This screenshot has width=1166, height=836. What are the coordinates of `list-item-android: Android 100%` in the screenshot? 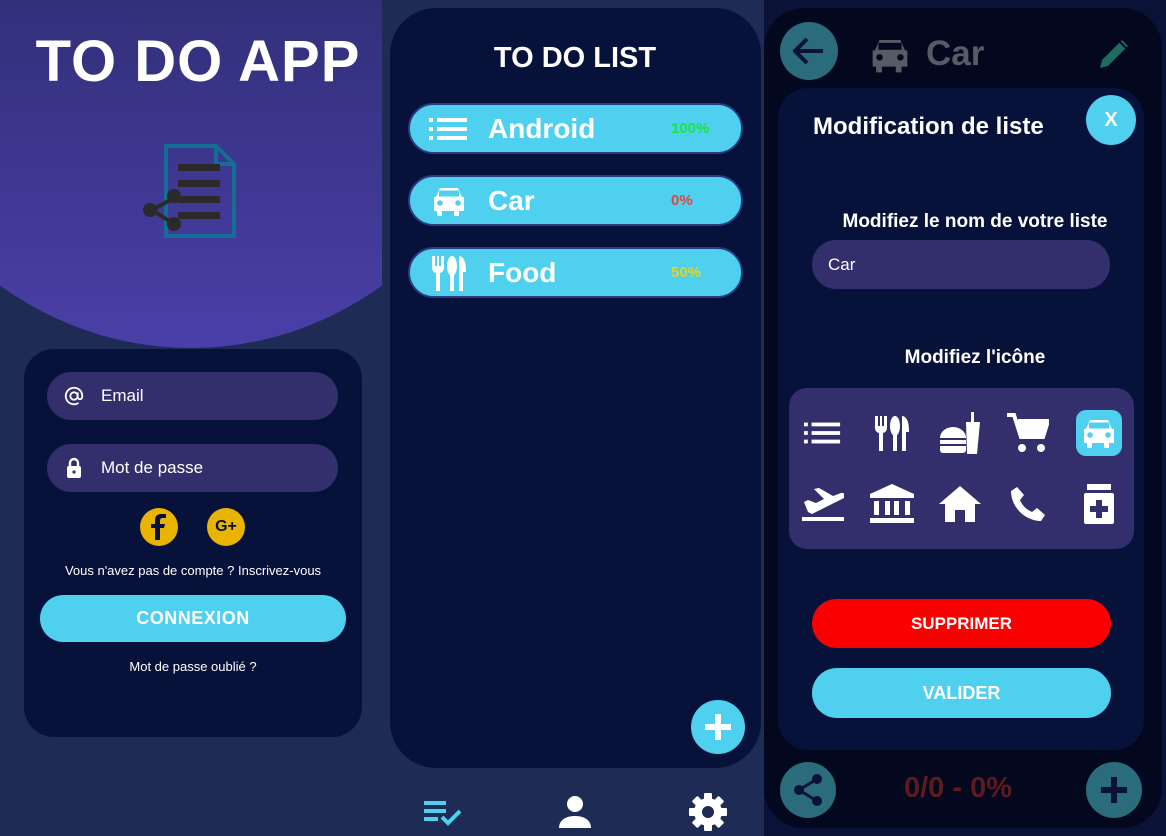 It's located at (575, 128).